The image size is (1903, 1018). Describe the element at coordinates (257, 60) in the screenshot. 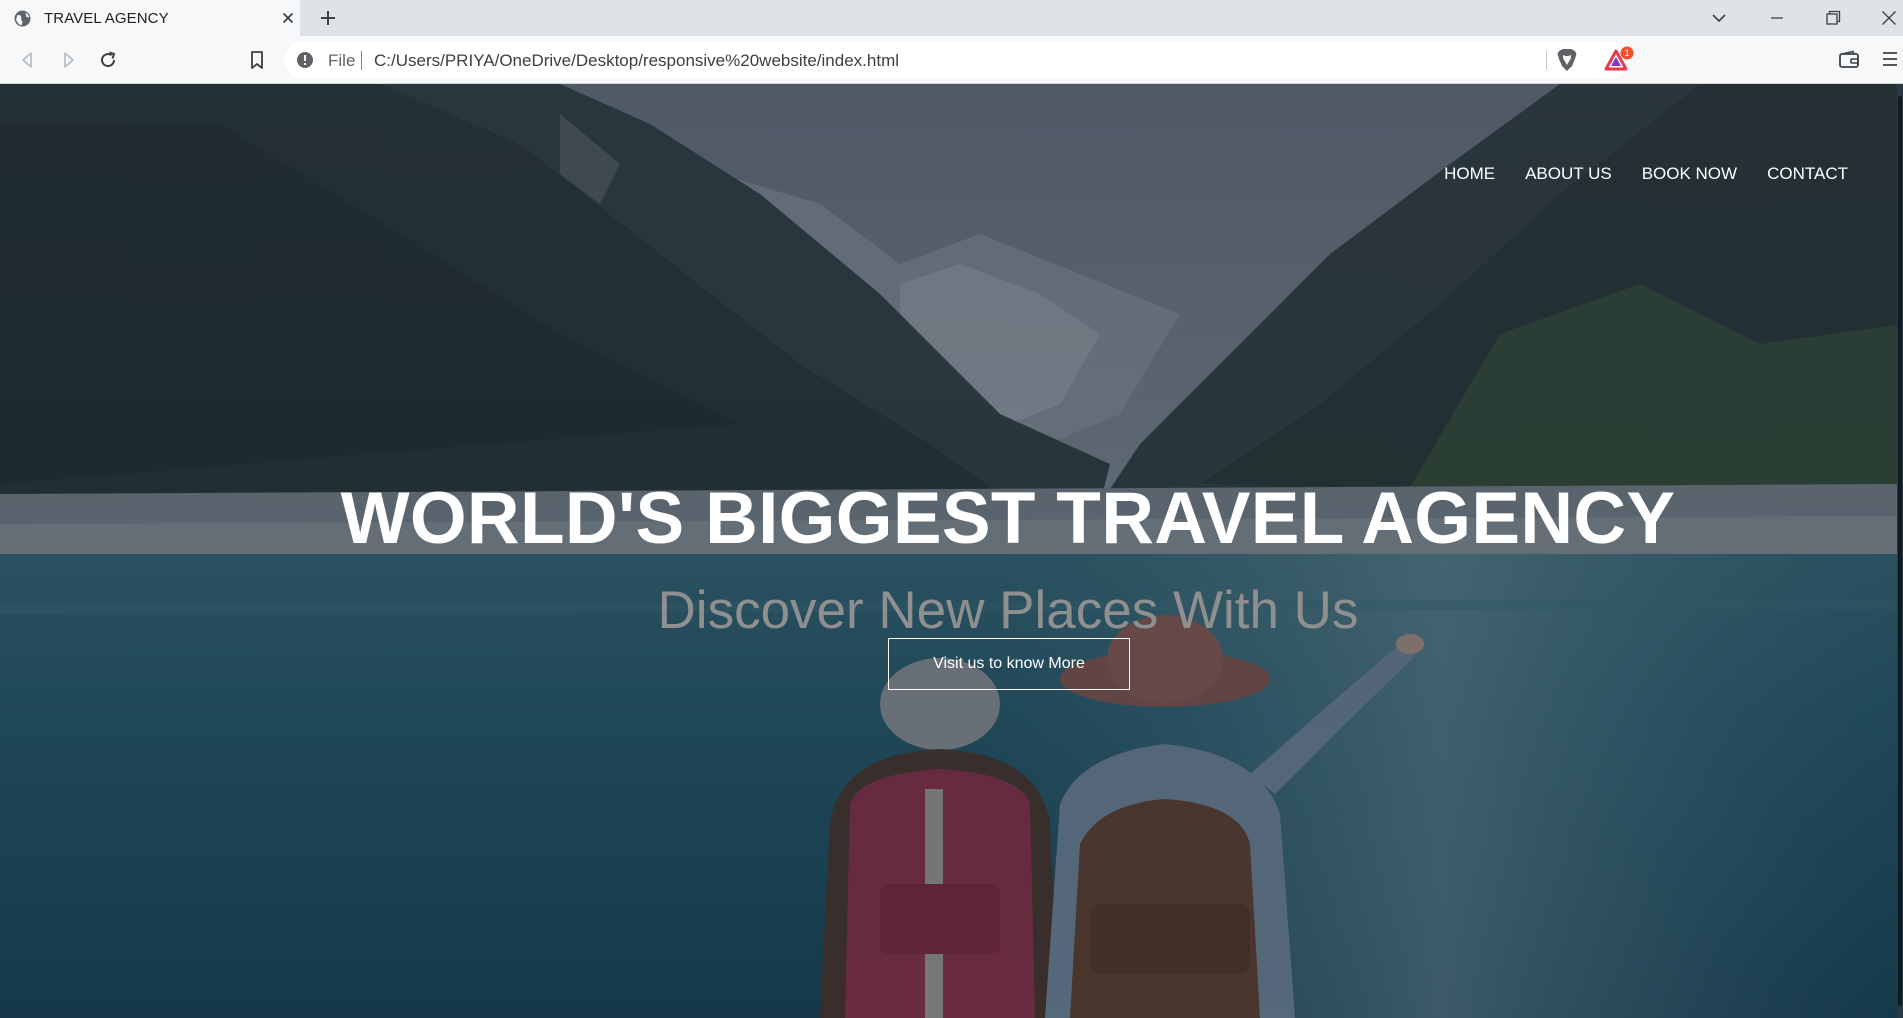

I see `bookmark-icon` at that location.